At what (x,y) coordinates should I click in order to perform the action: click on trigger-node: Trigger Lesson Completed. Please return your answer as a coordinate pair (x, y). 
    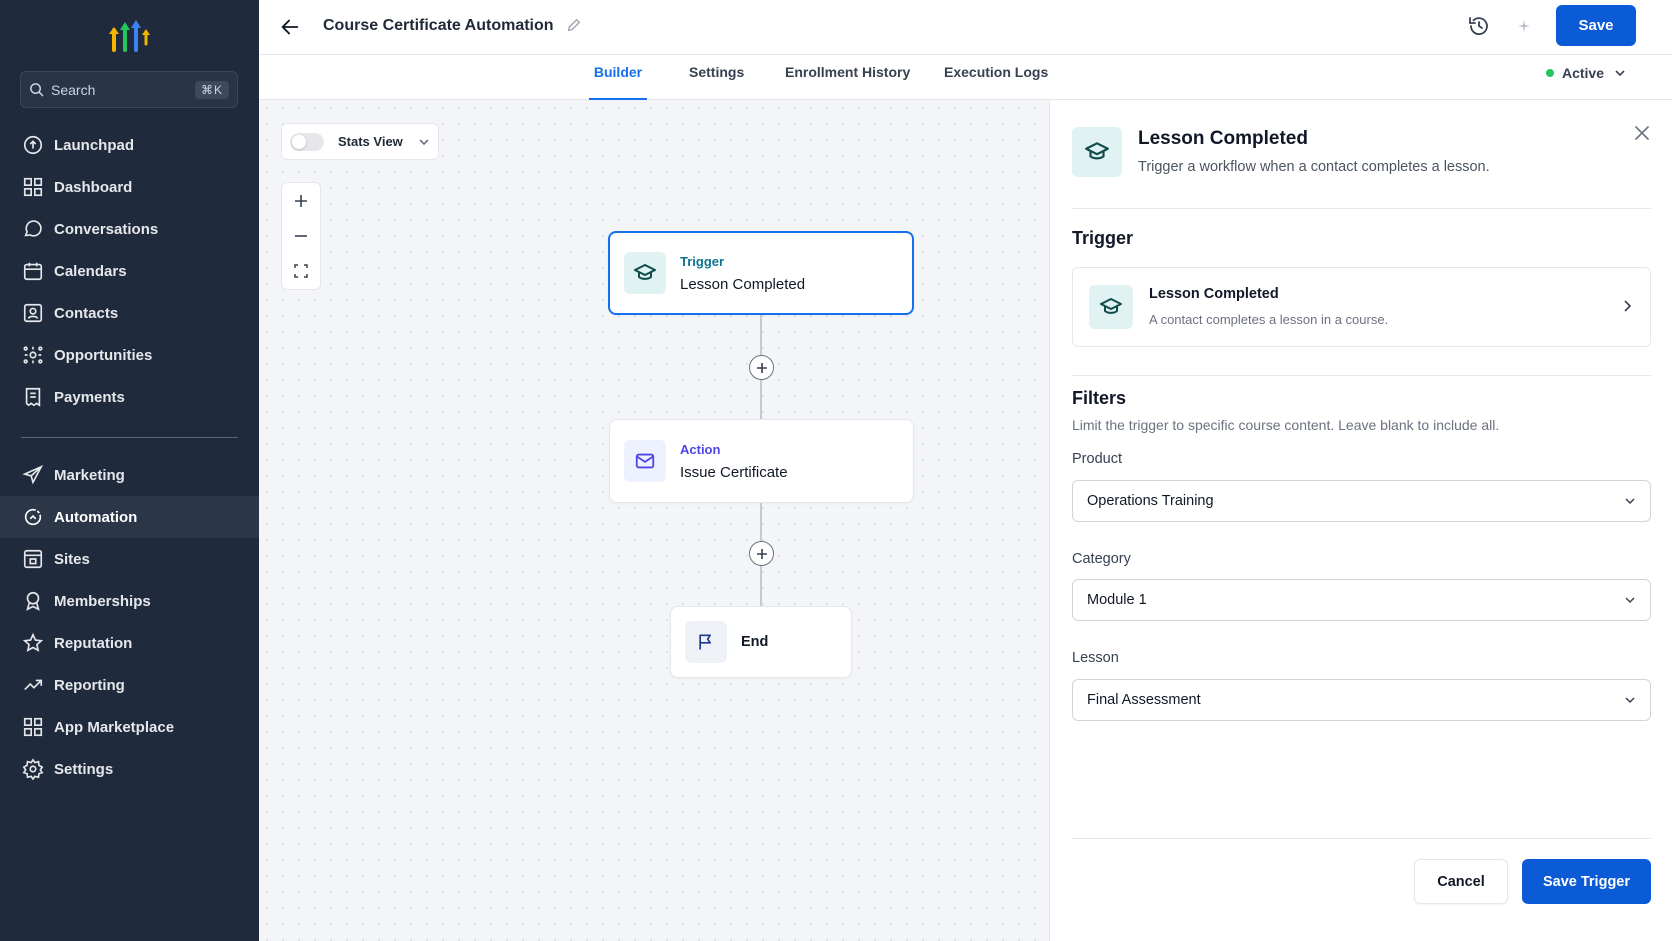
    Looking at the image, I should click on (761, 273).